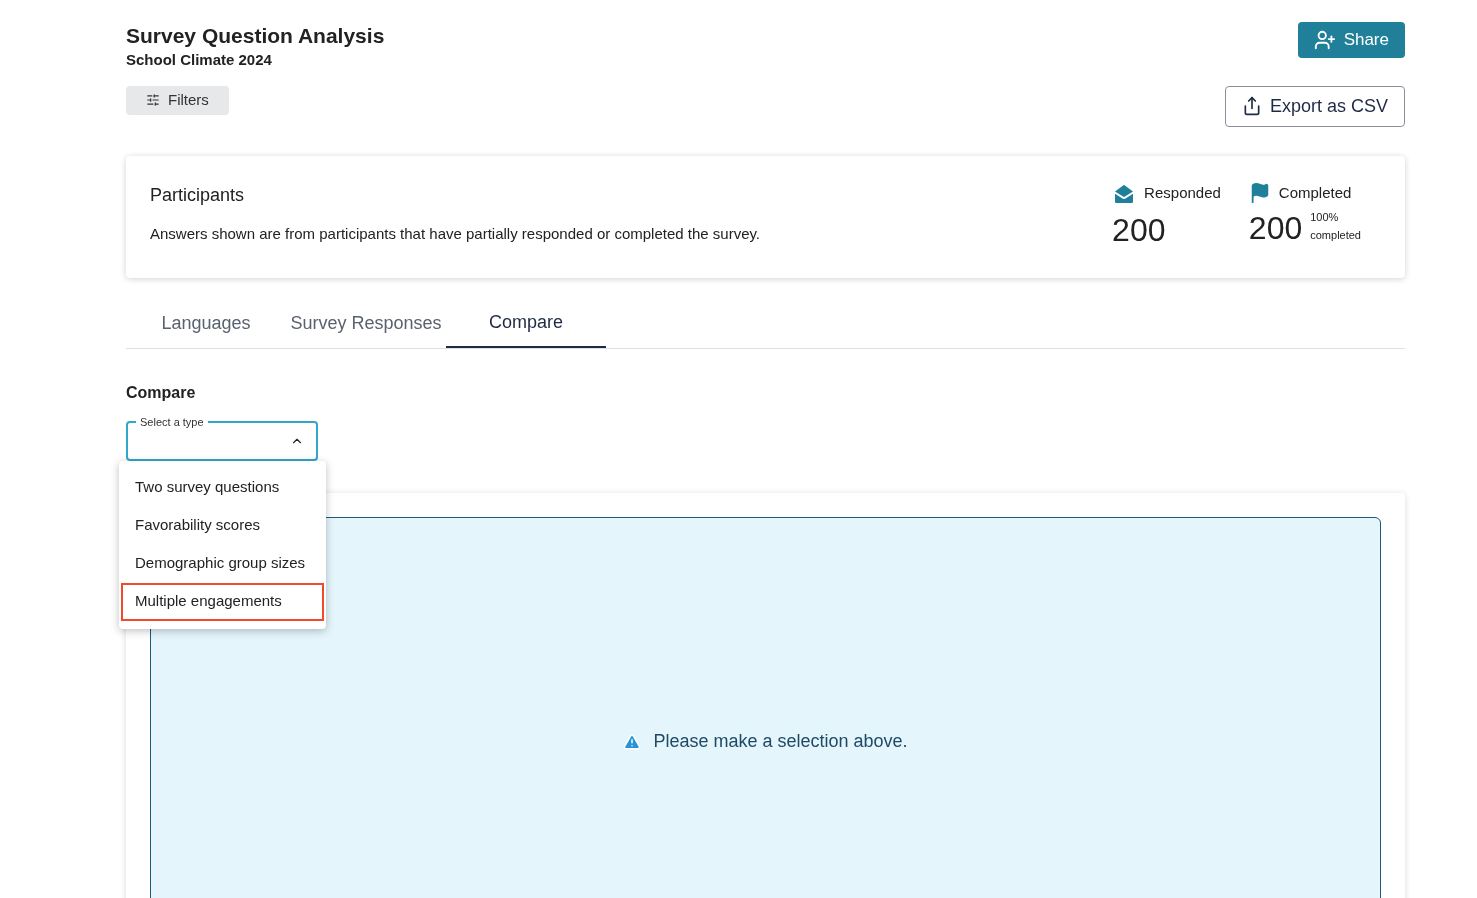 The width and height of the screenshot is (1477, 898). Describe the element at coordinates (177, 100) in the screenshot. I see `filters-button: Filters` at that location.